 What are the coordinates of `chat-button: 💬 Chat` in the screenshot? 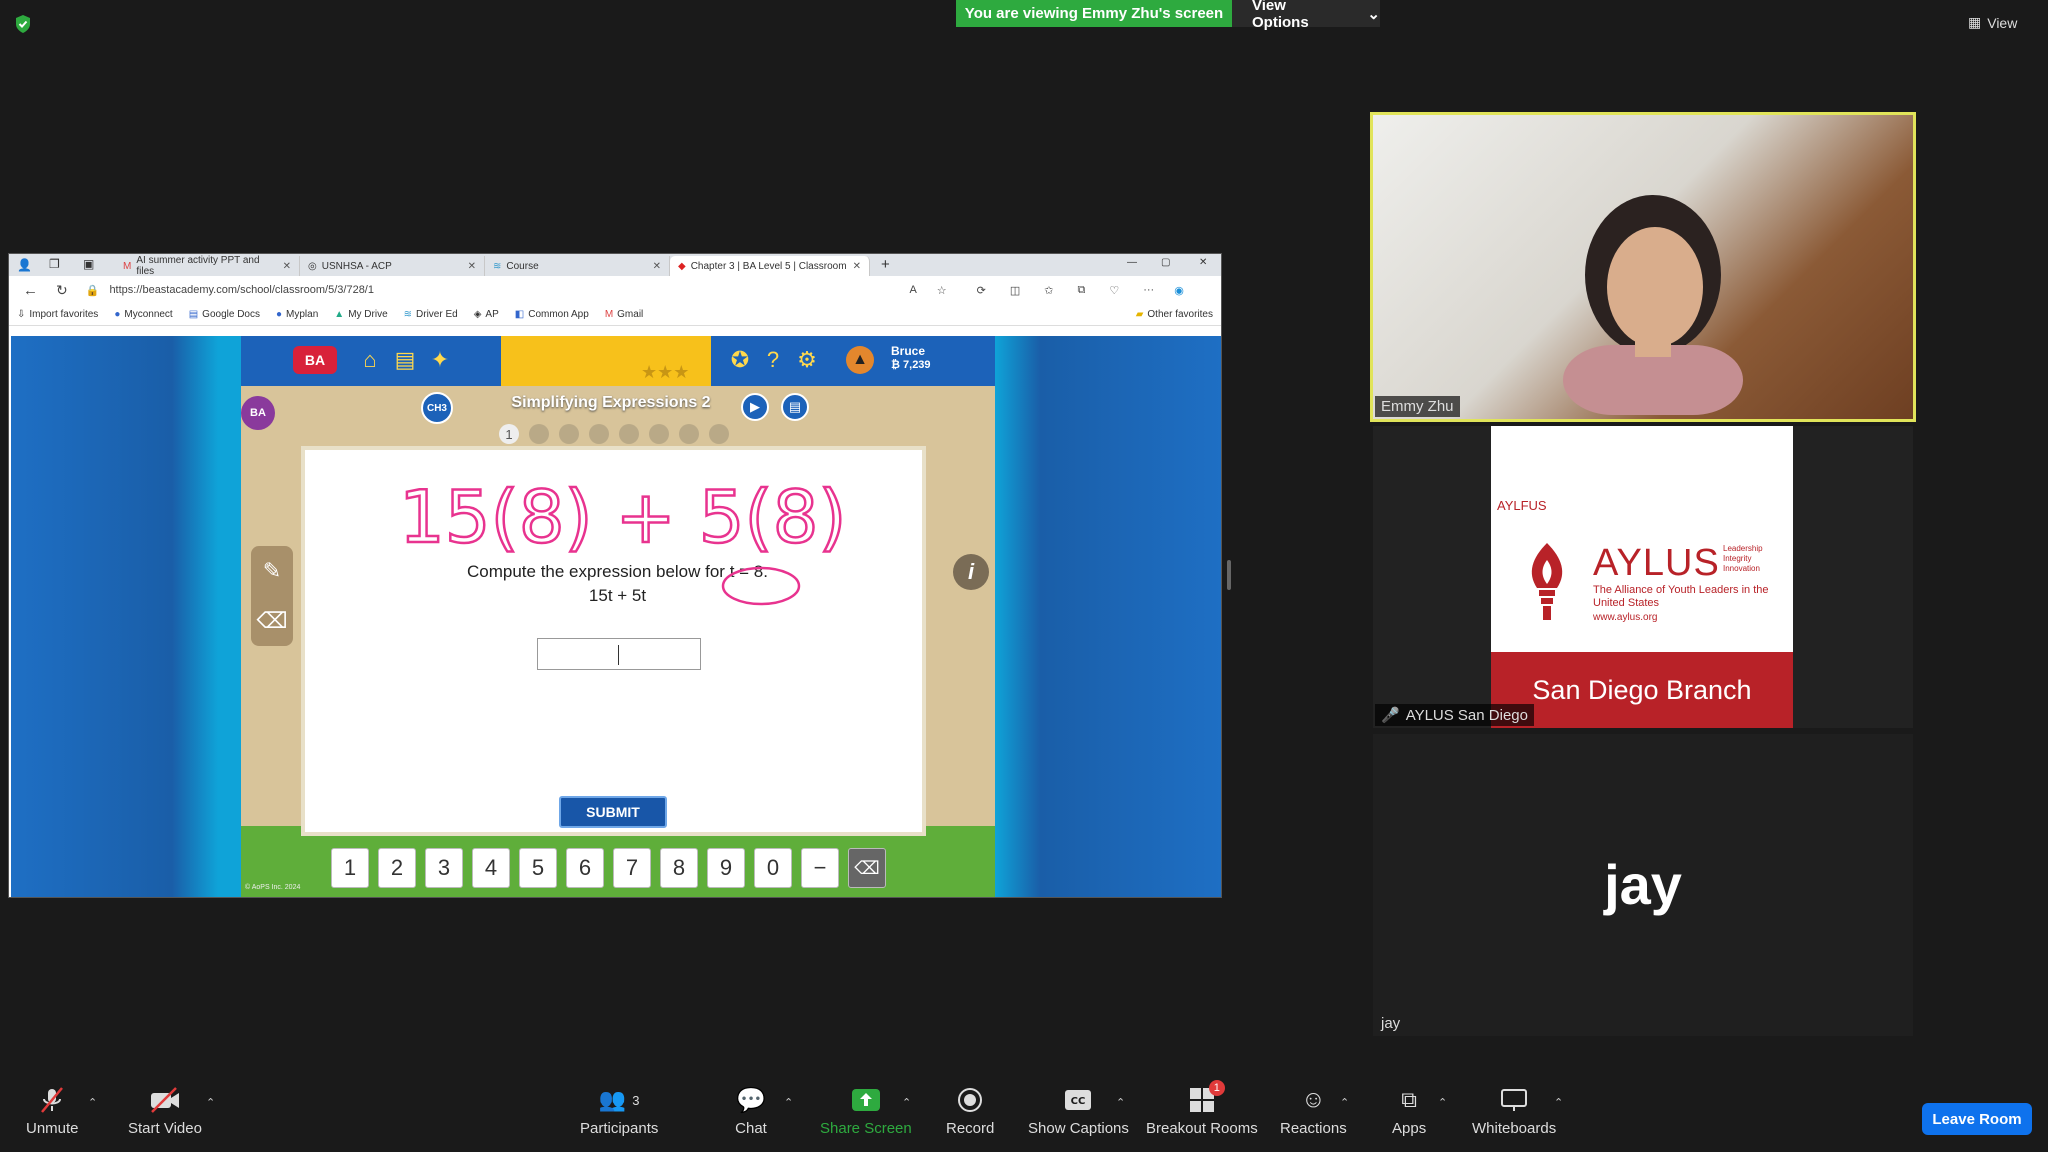 It's located at (751, 1111).